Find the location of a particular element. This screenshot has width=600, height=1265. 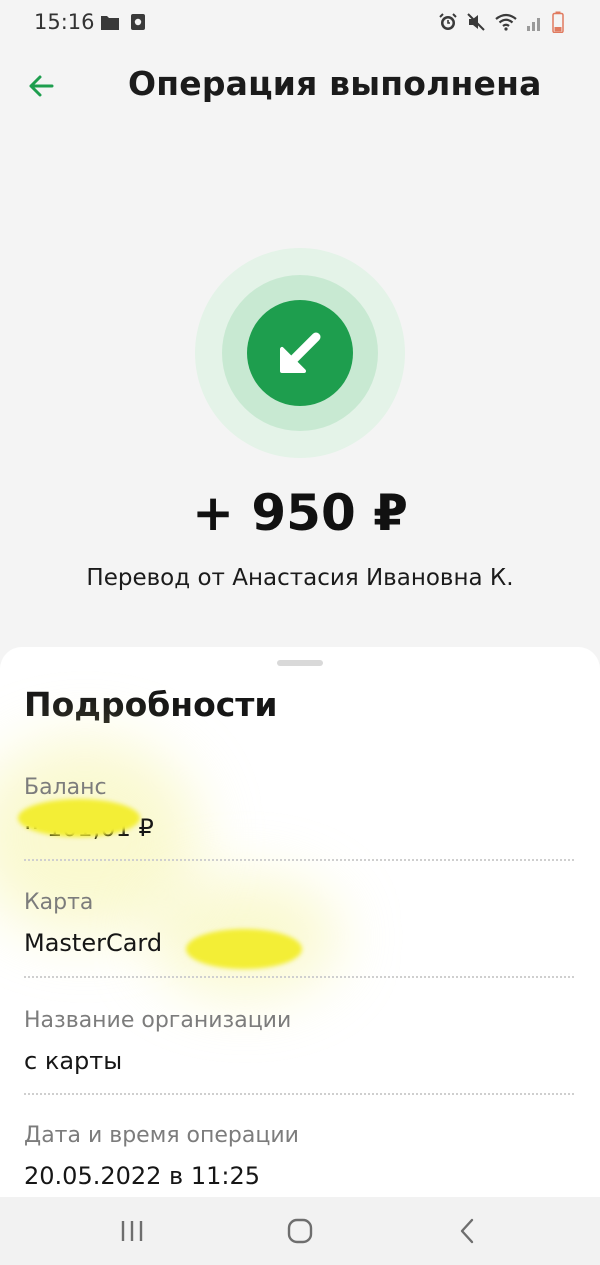

home-button is located at coordinates (300, 1231).